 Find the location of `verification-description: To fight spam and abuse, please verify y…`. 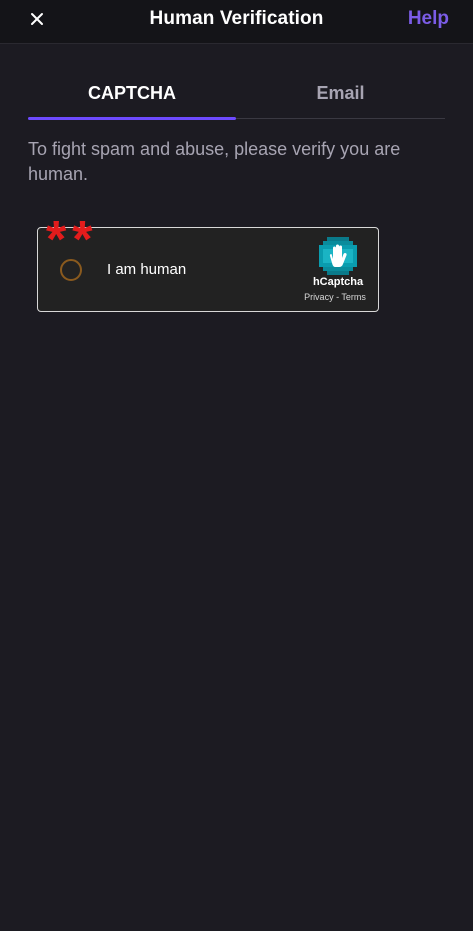

verification-description: To fight spam and abuse, please verify y… is located at coordinates (214, 161).